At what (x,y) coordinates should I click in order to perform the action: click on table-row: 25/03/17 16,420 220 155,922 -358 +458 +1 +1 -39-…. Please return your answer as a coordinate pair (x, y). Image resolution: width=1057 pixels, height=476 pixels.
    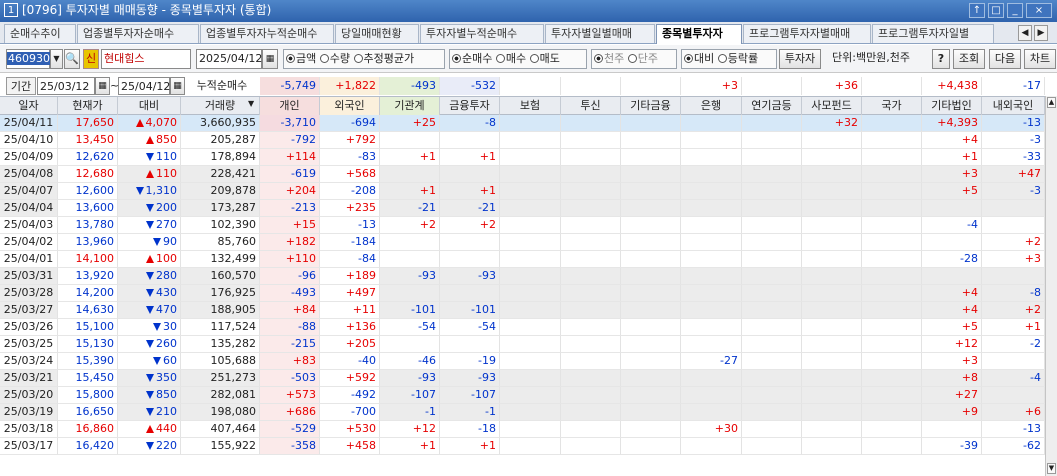
    Looking at the image, I should click on (522, 446).